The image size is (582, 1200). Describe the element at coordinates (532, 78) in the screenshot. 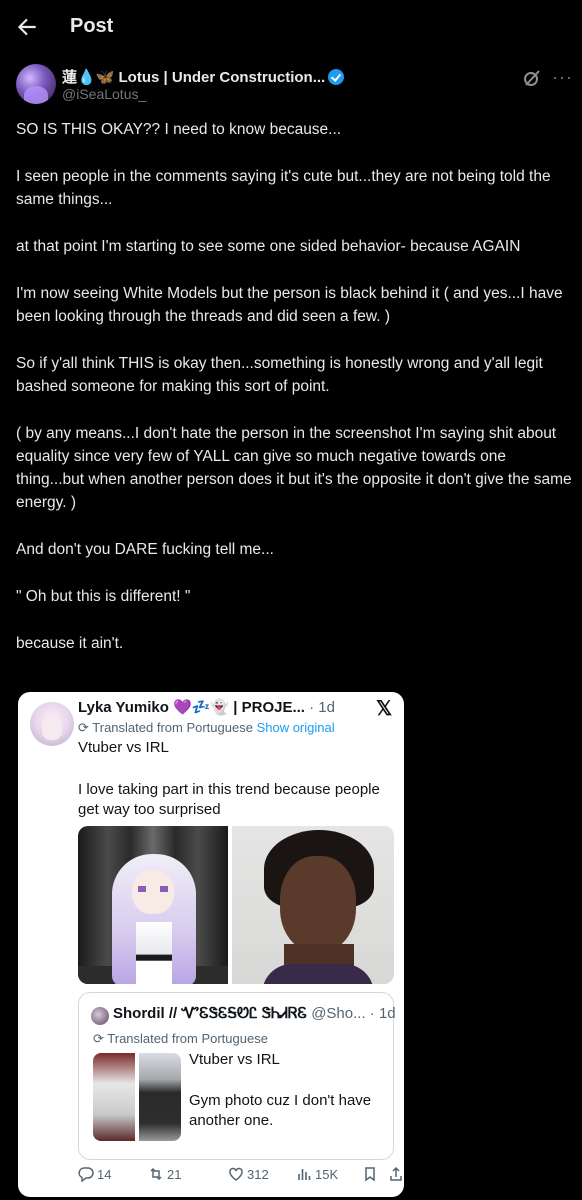

I see `grok-icon` at that location.